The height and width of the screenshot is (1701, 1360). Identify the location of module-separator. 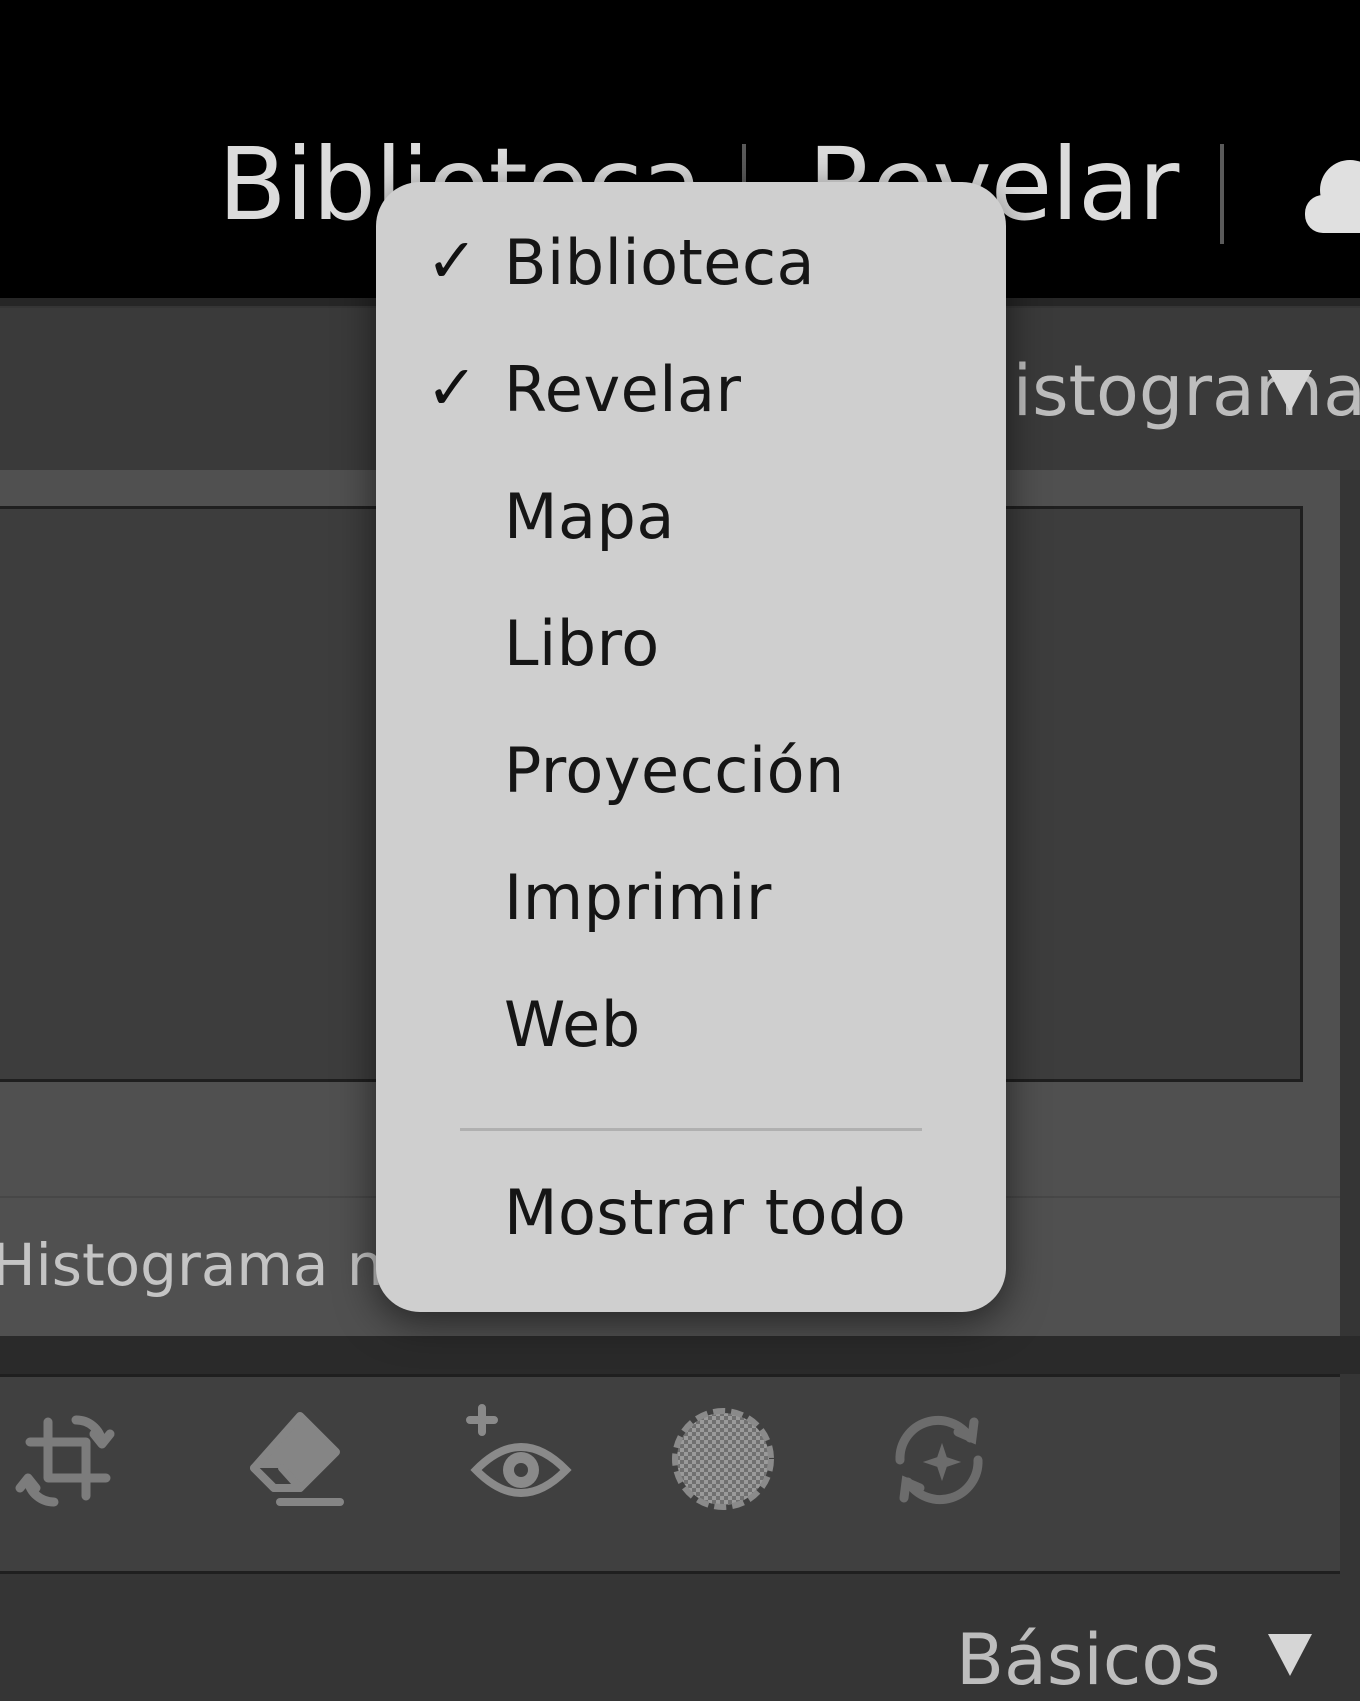
(1222, 194).